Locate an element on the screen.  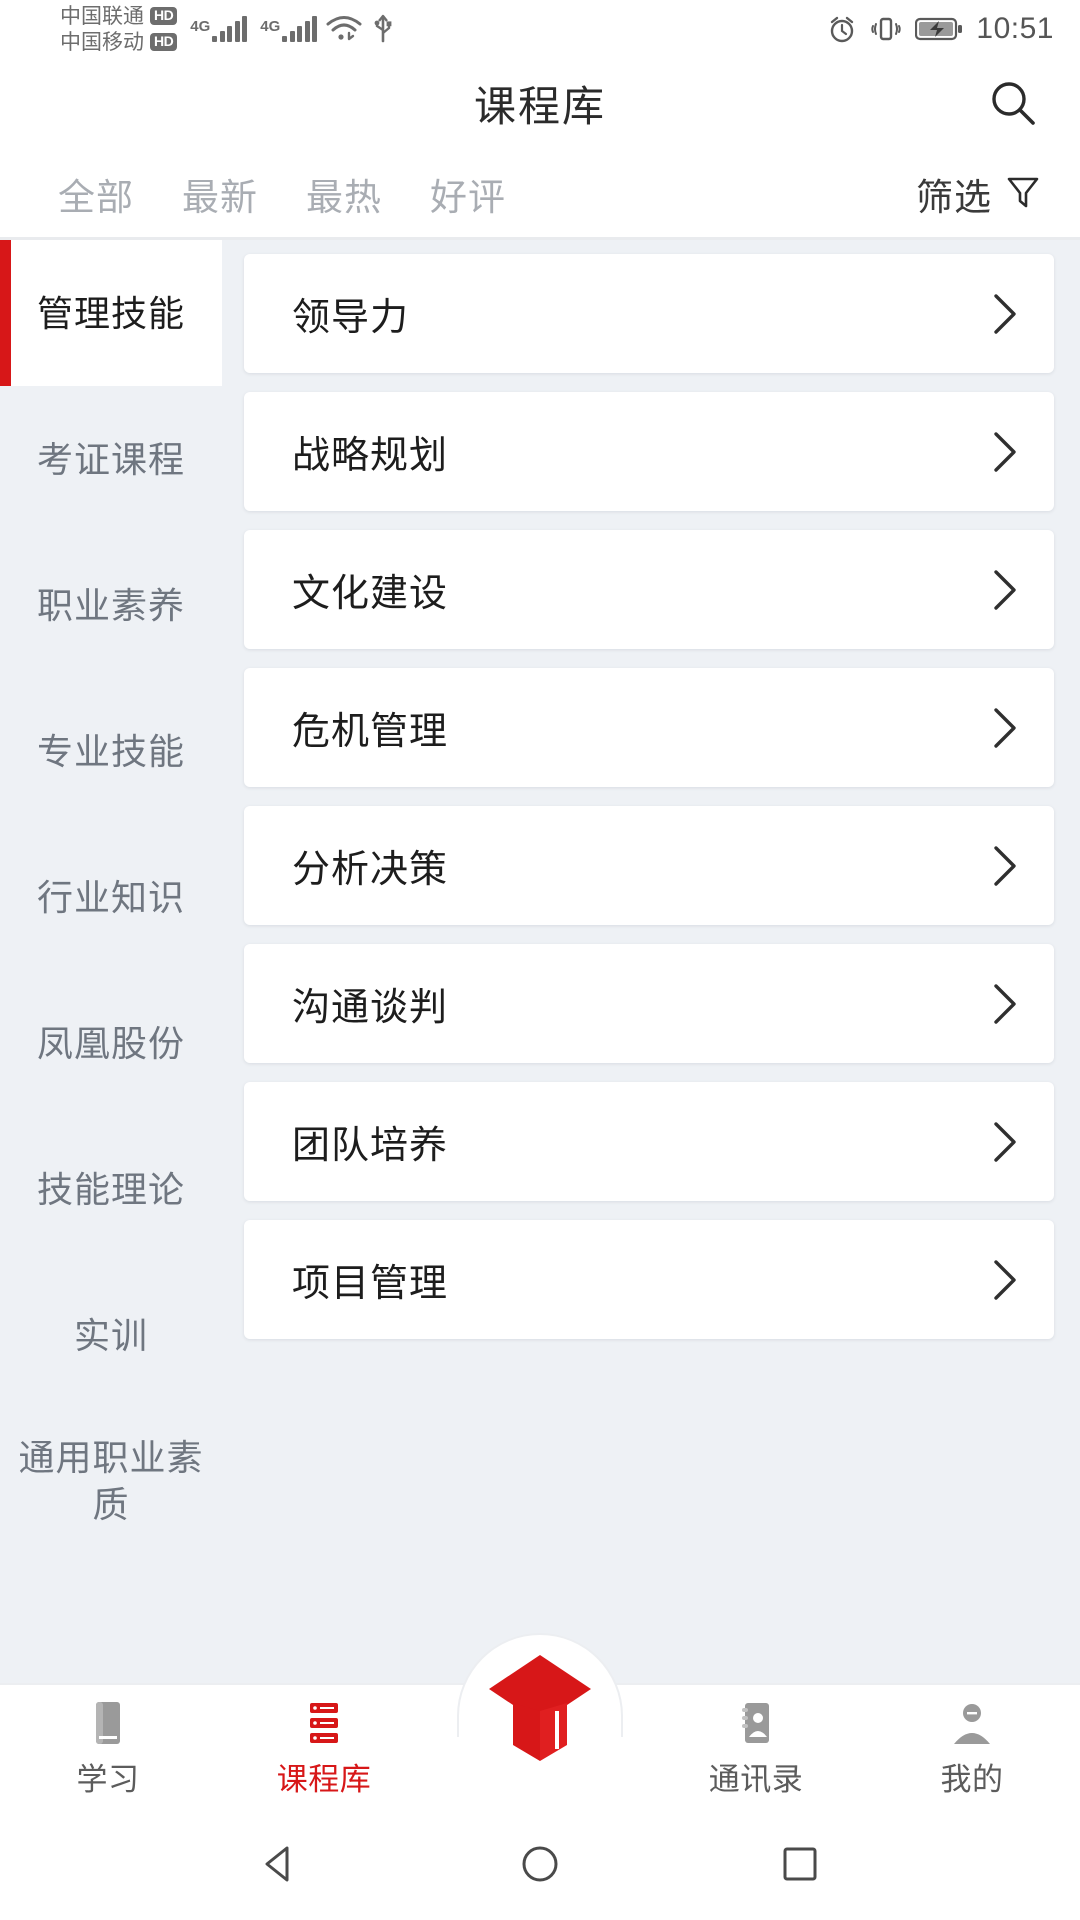
signal-group-1: 4G is located at coordinates (219, 29).